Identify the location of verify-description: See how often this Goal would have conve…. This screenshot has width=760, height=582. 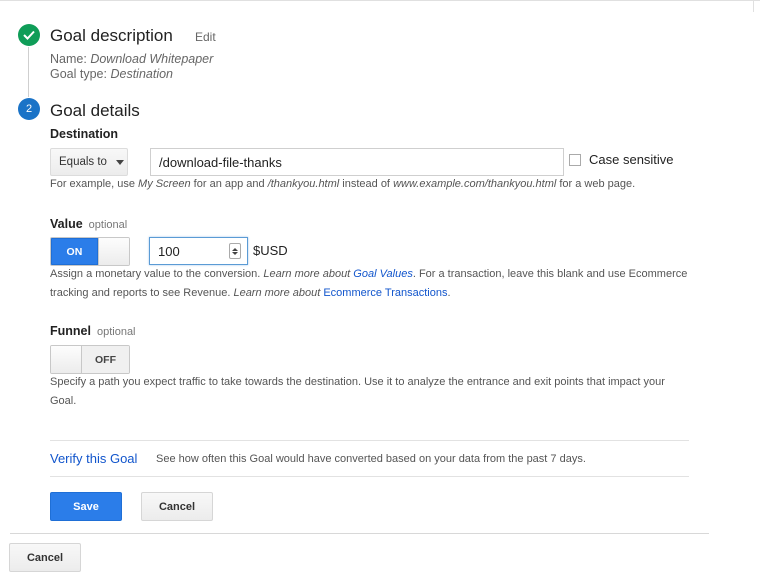
(371, 459).